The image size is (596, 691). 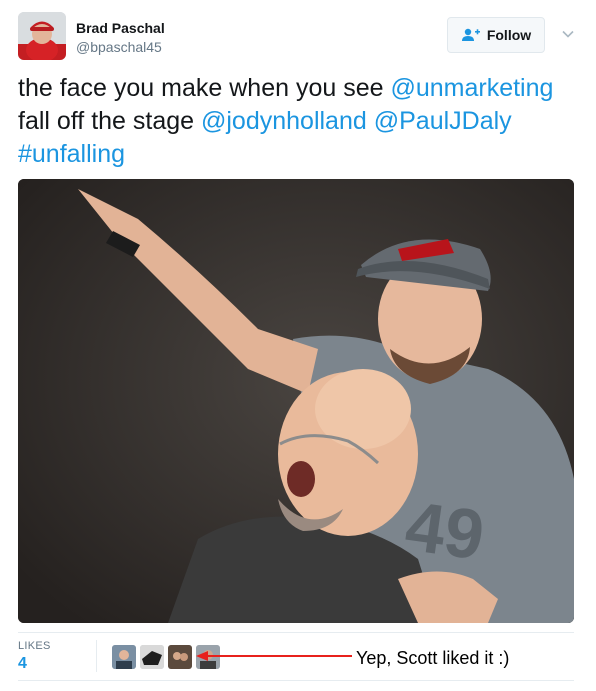 I want to click on chevron-down-icon, so click(x=568, y=34).